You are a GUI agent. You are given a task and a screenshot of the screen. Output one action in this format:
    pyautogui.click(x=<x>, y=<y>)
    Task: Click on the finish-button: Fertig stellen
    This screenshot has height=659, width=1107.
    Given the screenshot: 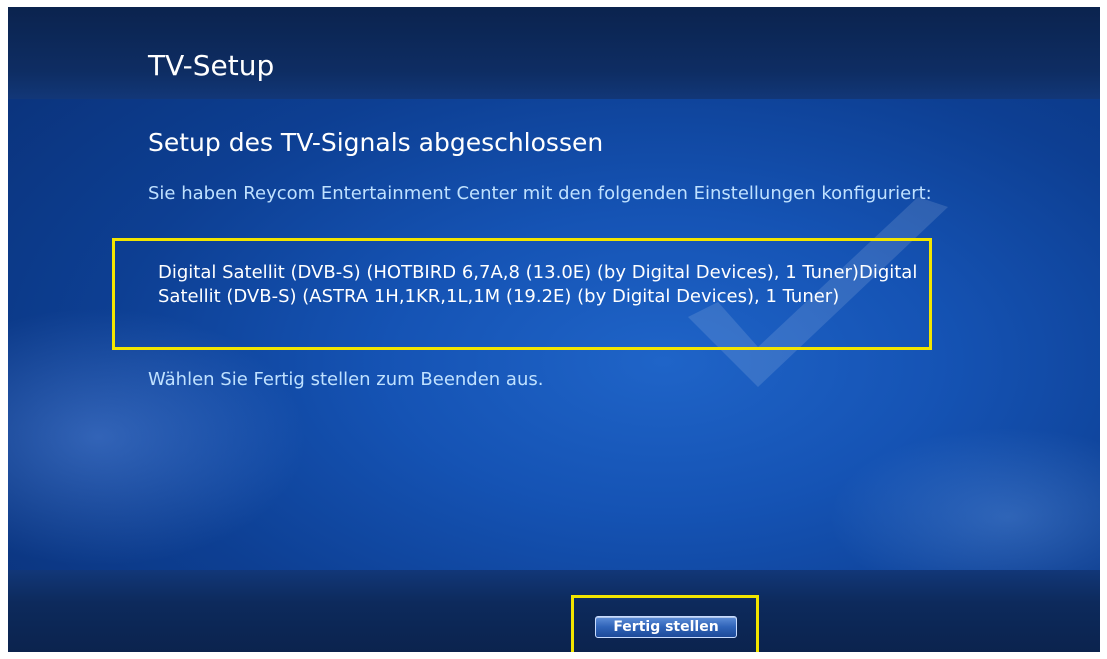 What is the action you would take?
    pyautogui.click(x=666, y=627)
    